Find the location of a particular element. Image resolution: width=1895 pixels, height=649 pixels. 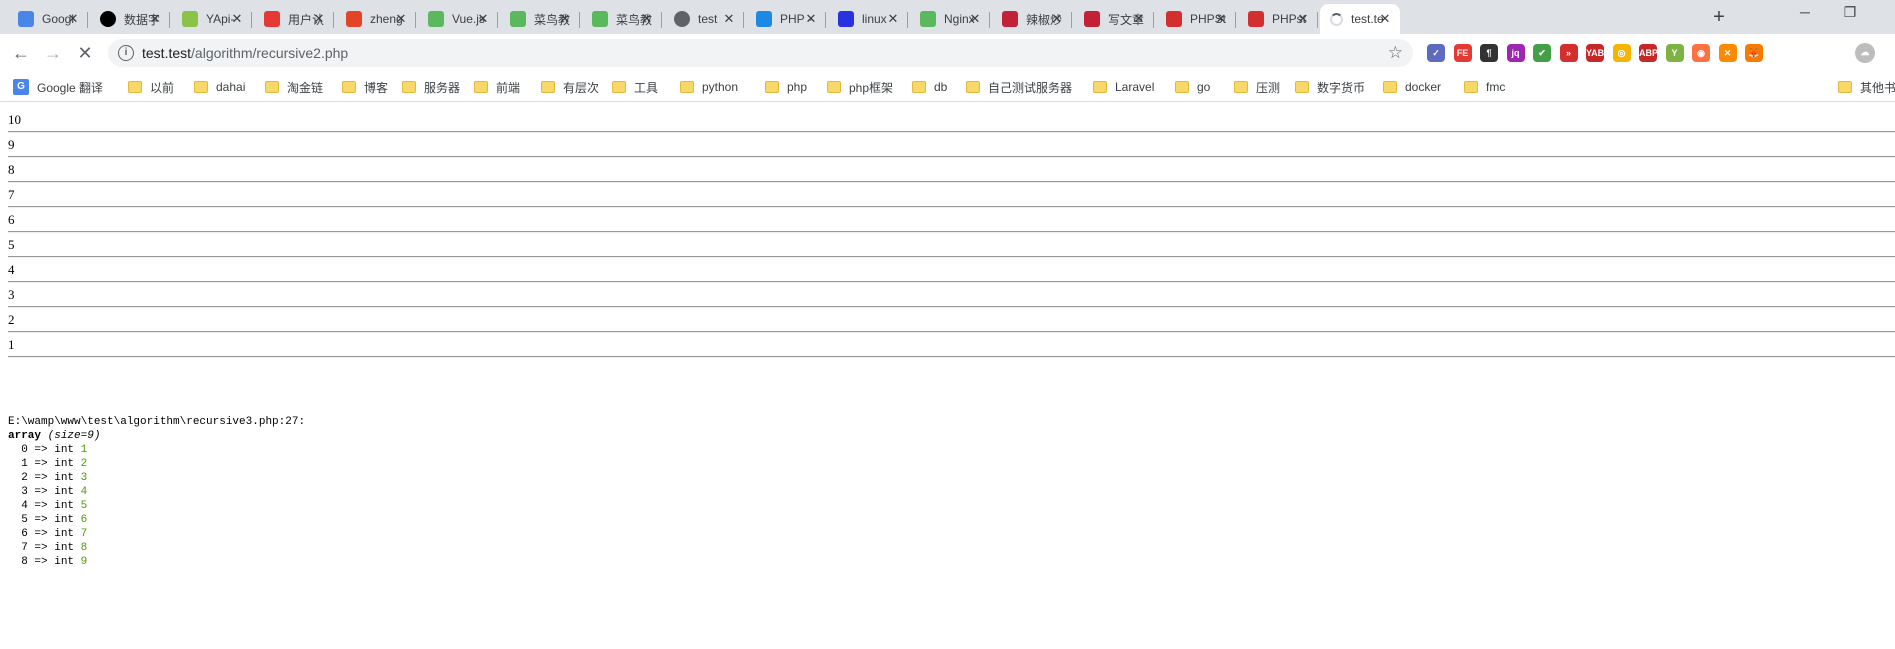

bookmark-star-icon: ☆ is located at coordinates (1395, 53).